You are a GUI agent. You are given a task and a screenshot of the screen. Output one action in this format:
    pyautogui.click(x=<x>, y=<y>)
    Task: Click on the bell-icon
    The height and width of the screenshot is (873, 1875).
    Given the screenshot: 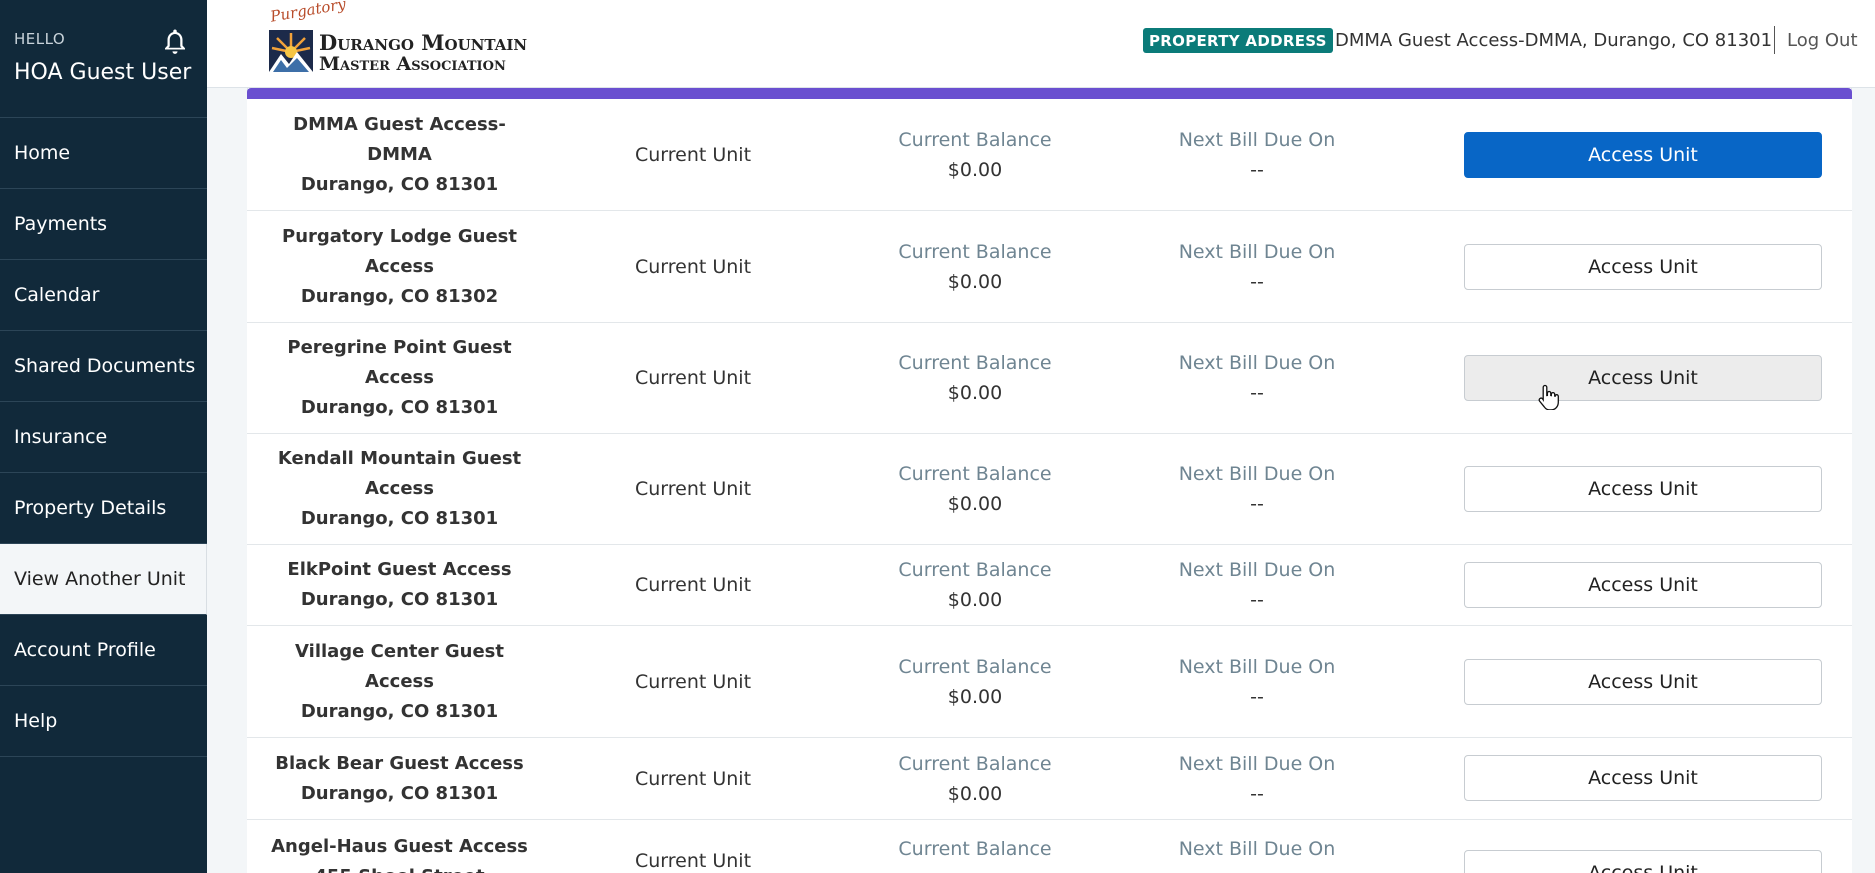 What is the action you would take?
    pyautogui.click(x=175, y=42)
    